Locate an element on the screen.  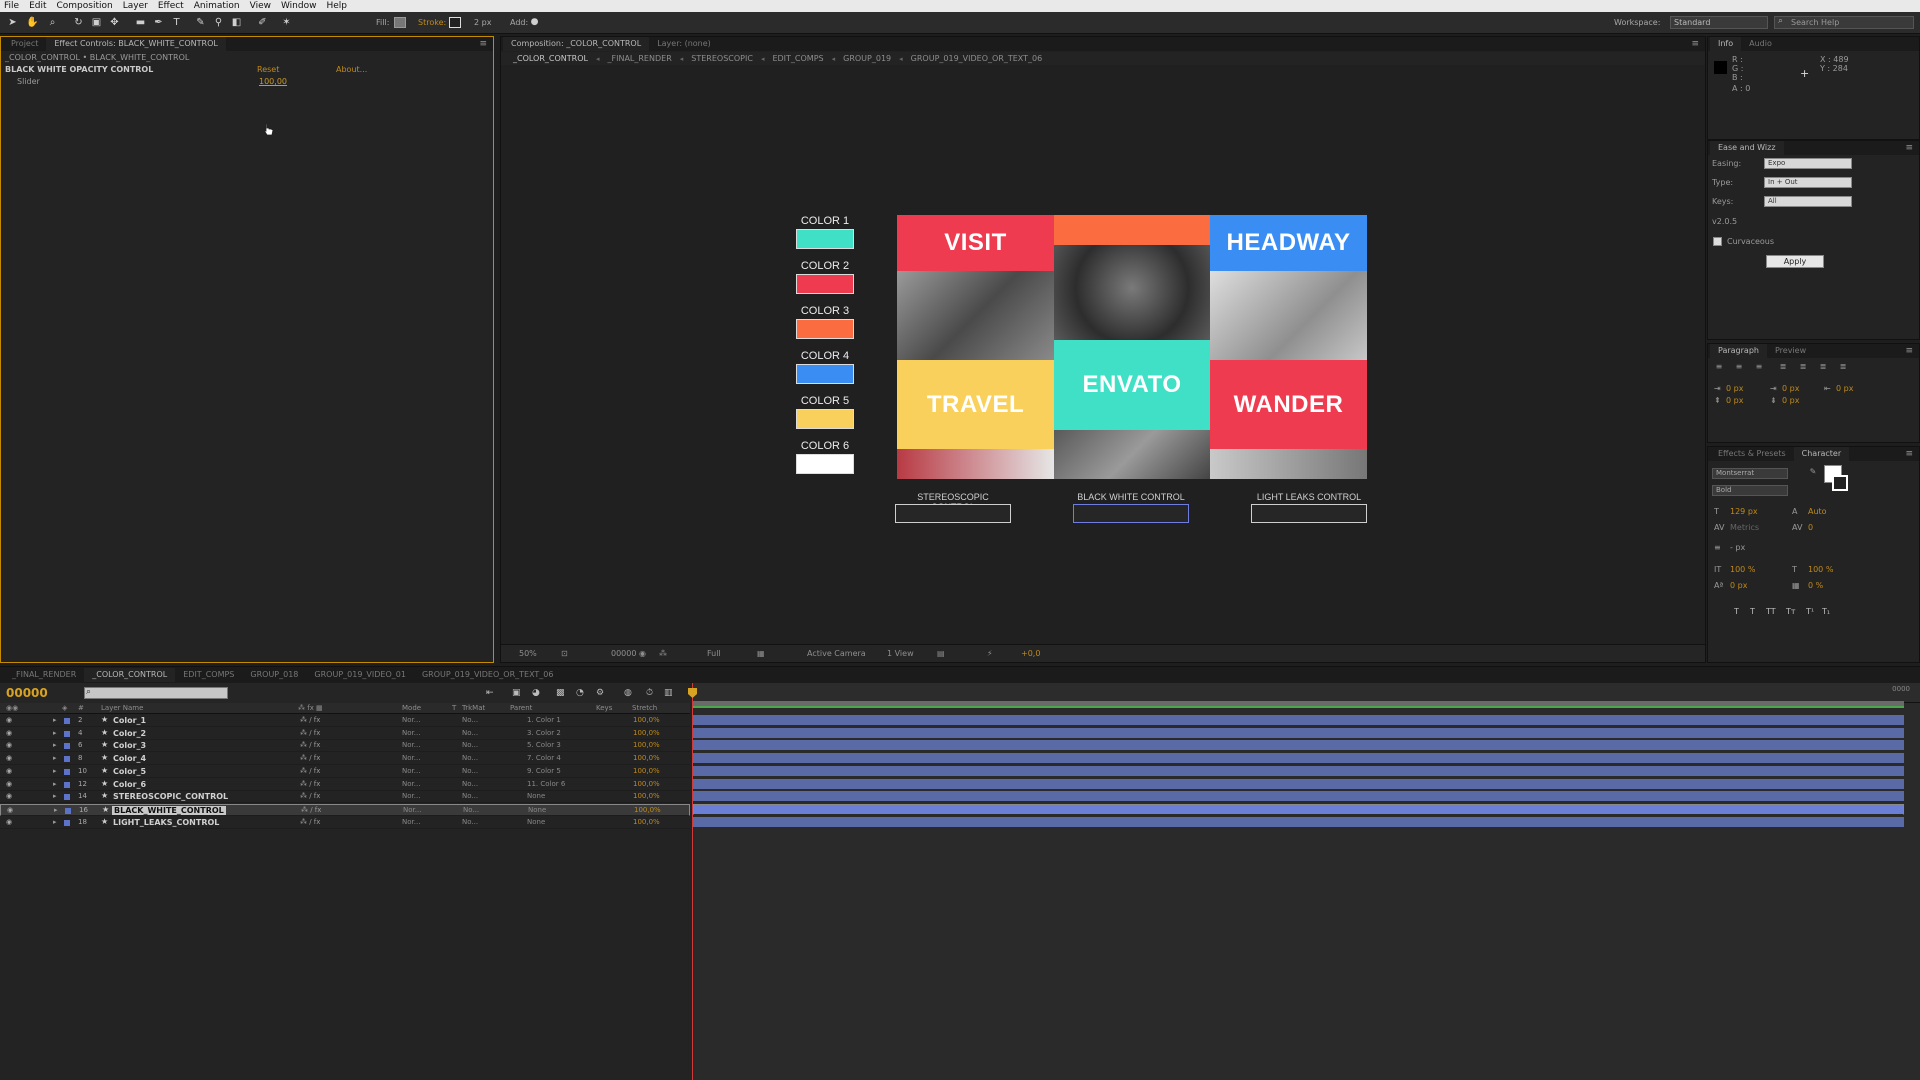
small-caps-icon: Tт is located at coordinates (1791, 611).